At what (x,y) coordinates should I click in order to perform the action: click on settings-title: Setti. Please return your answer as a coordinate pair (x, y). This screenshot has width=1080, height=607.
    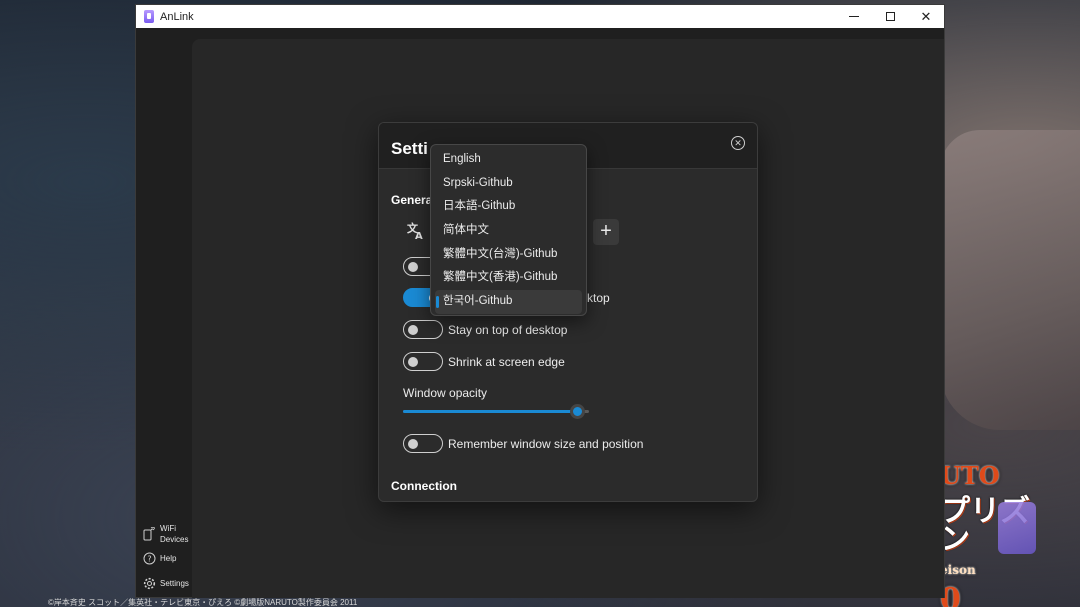
    Looking at the image, I should click on (409, 148).